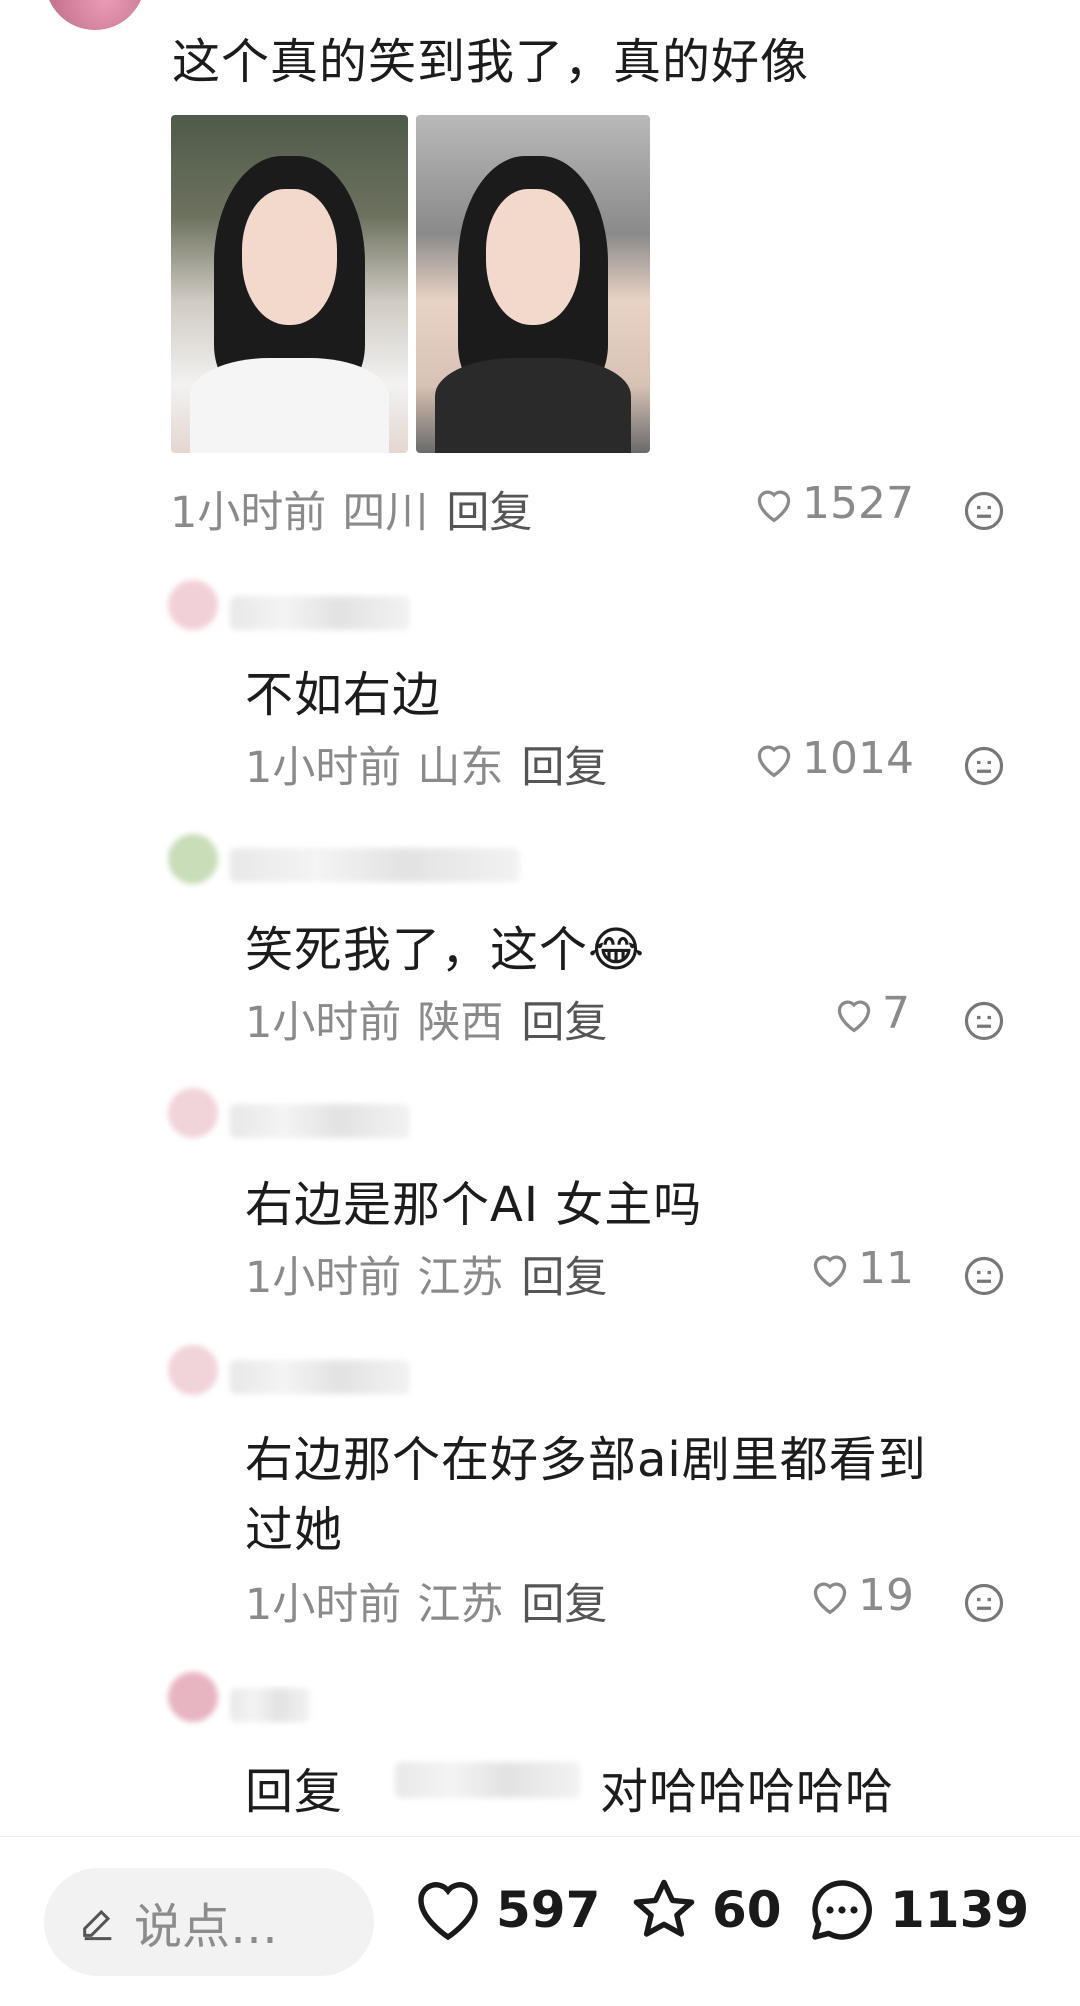 Image resolution: width=1080 pixels, height=2006 pixels. I want to click on like-button: 1527, so click(833, 503).